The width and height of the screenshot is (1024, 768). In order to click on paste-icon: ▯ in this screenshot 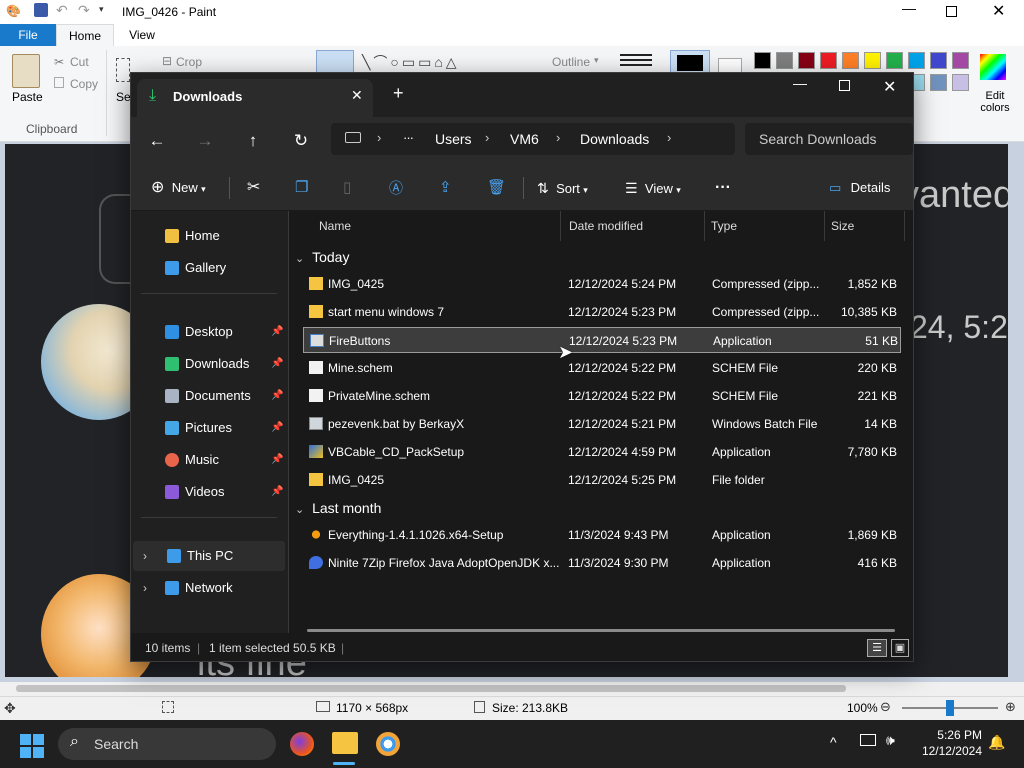, I will do `click(347, 188)`.